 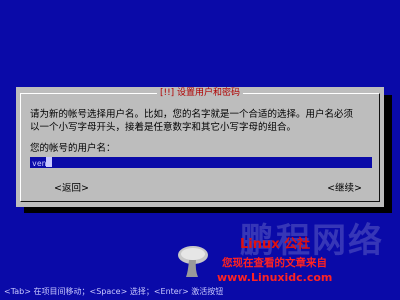 I want to click on keyboard-hint: <Tab> 在项目间移动；<Space> 选择；<Enter> 激活按钮, so click(x=114, y=291).